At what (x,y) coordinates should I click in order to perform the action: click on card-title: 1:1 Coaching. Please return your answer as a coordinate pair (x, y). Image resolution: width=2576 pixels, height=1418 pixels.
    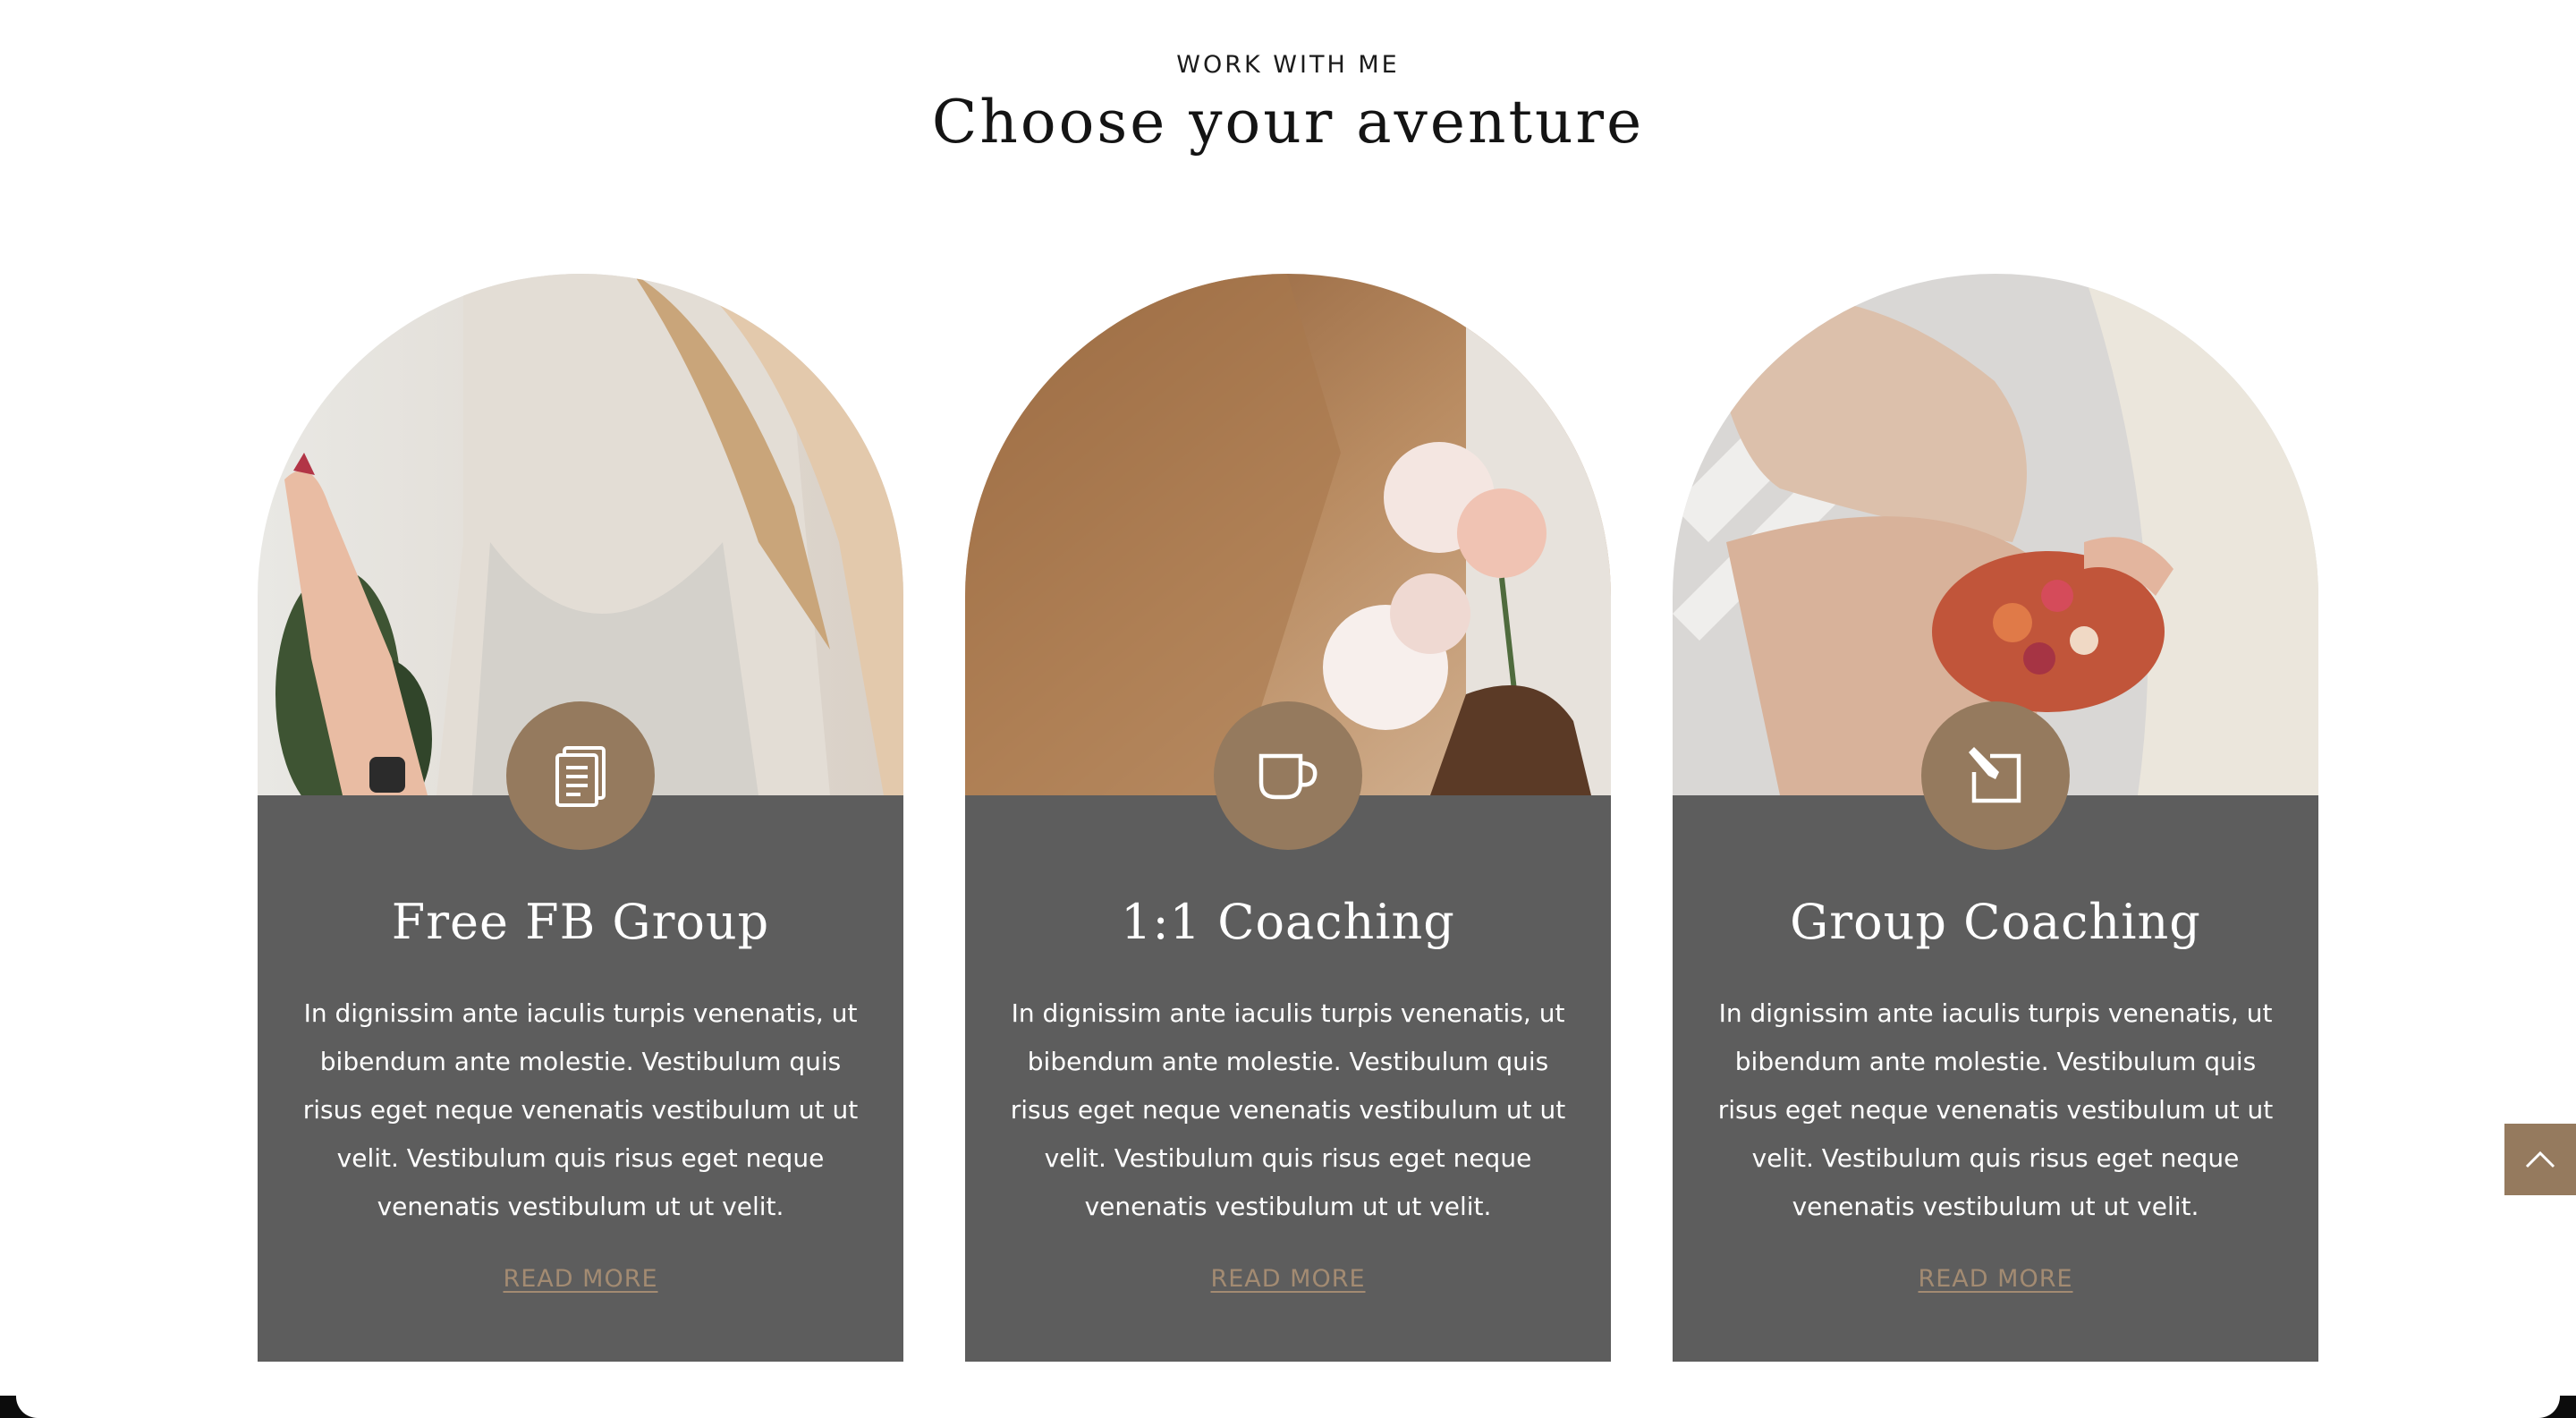
    Looking at the image, I should click on (1288, 922).